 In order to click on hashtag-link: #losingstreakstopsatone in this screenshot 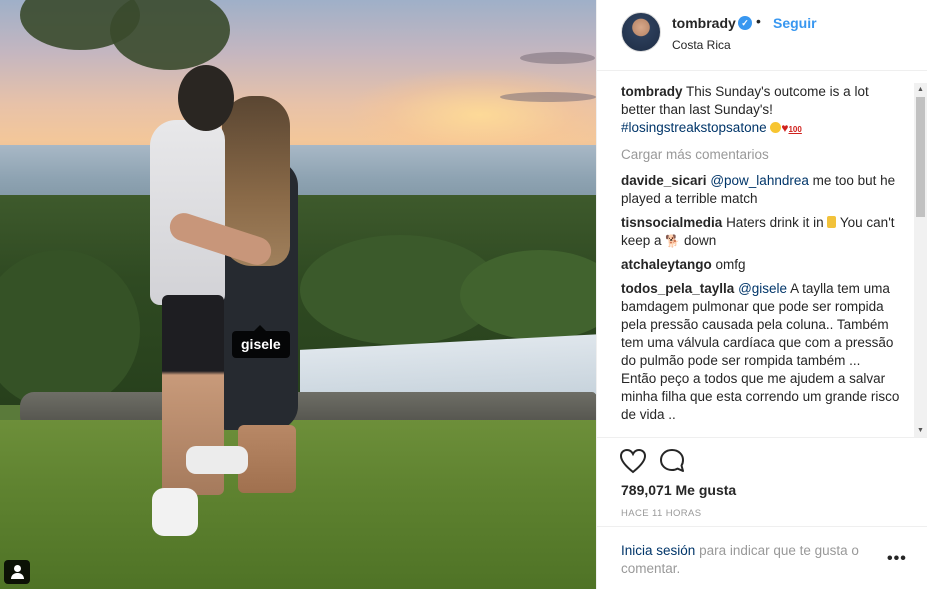, I will do `click(694, 127)`.